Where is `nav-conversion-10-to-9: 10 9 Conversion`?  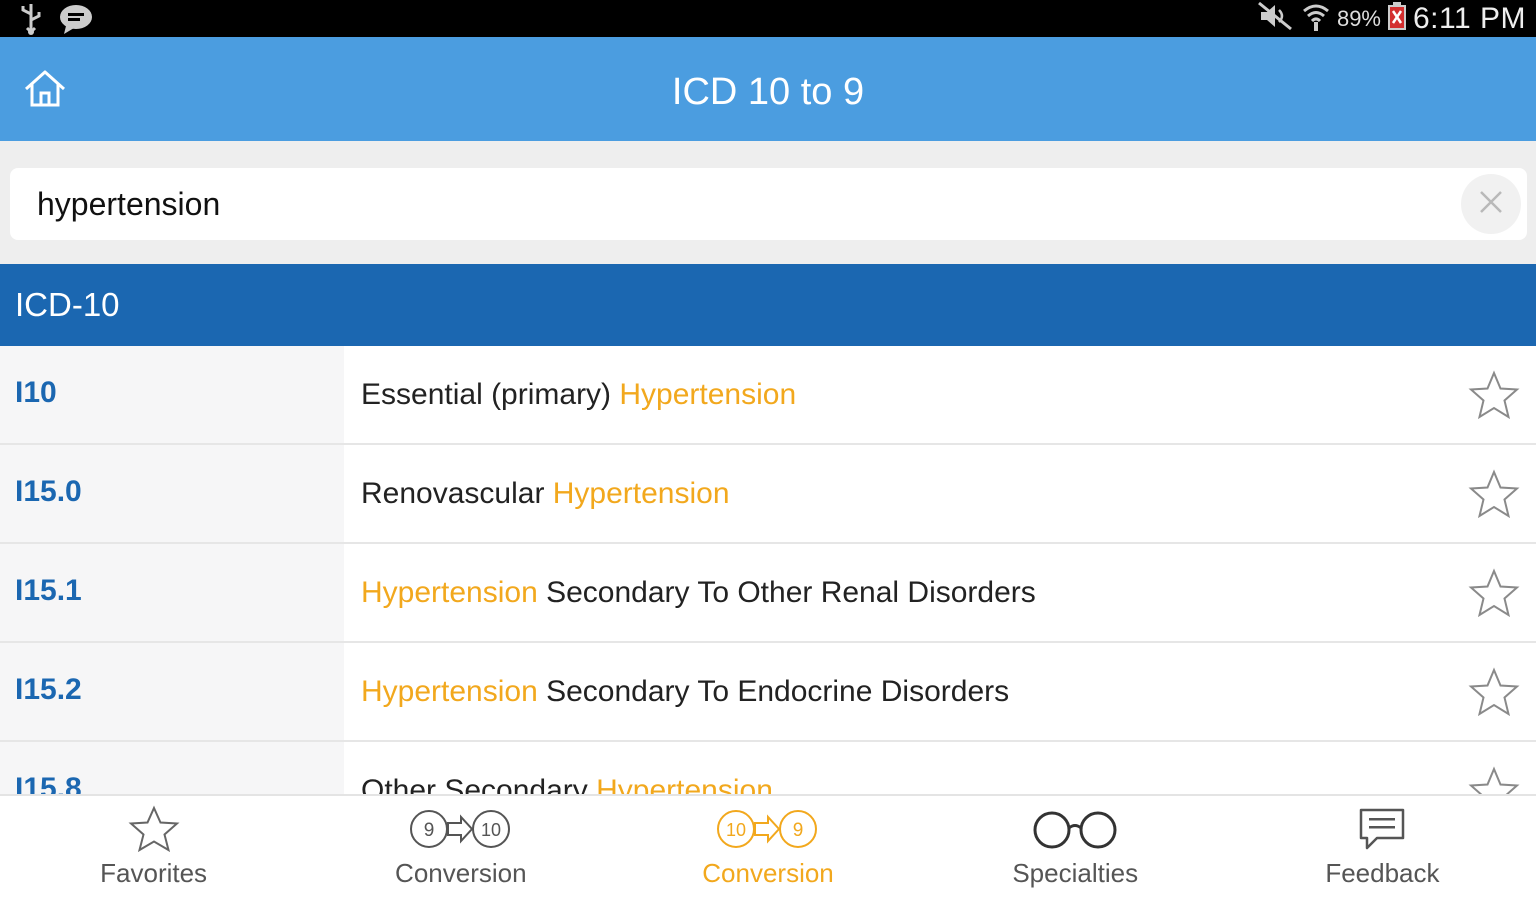 nav-conversion-10-to-9: 10 9 Conversion is located at coordinates (767, 848).